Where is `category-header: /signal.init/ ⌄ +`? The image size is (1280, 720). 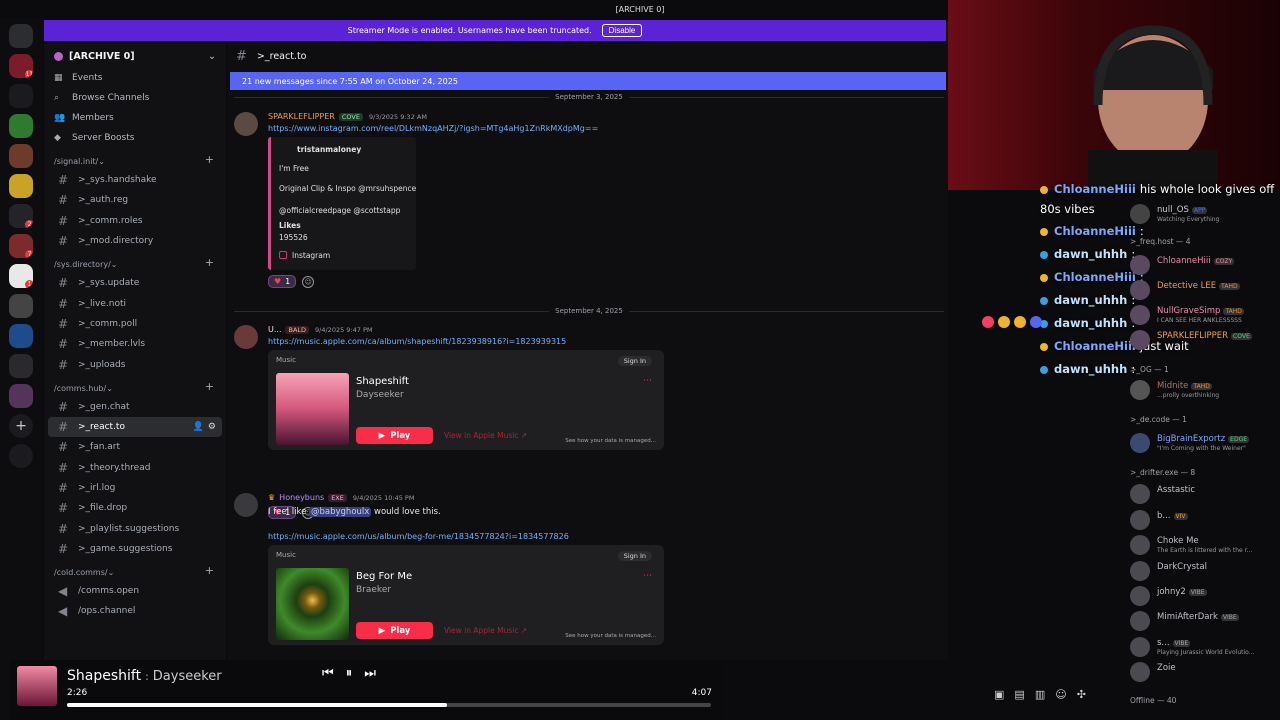
category-header: /signal.init/ ⌄ + is located at coordinates (135, 159).